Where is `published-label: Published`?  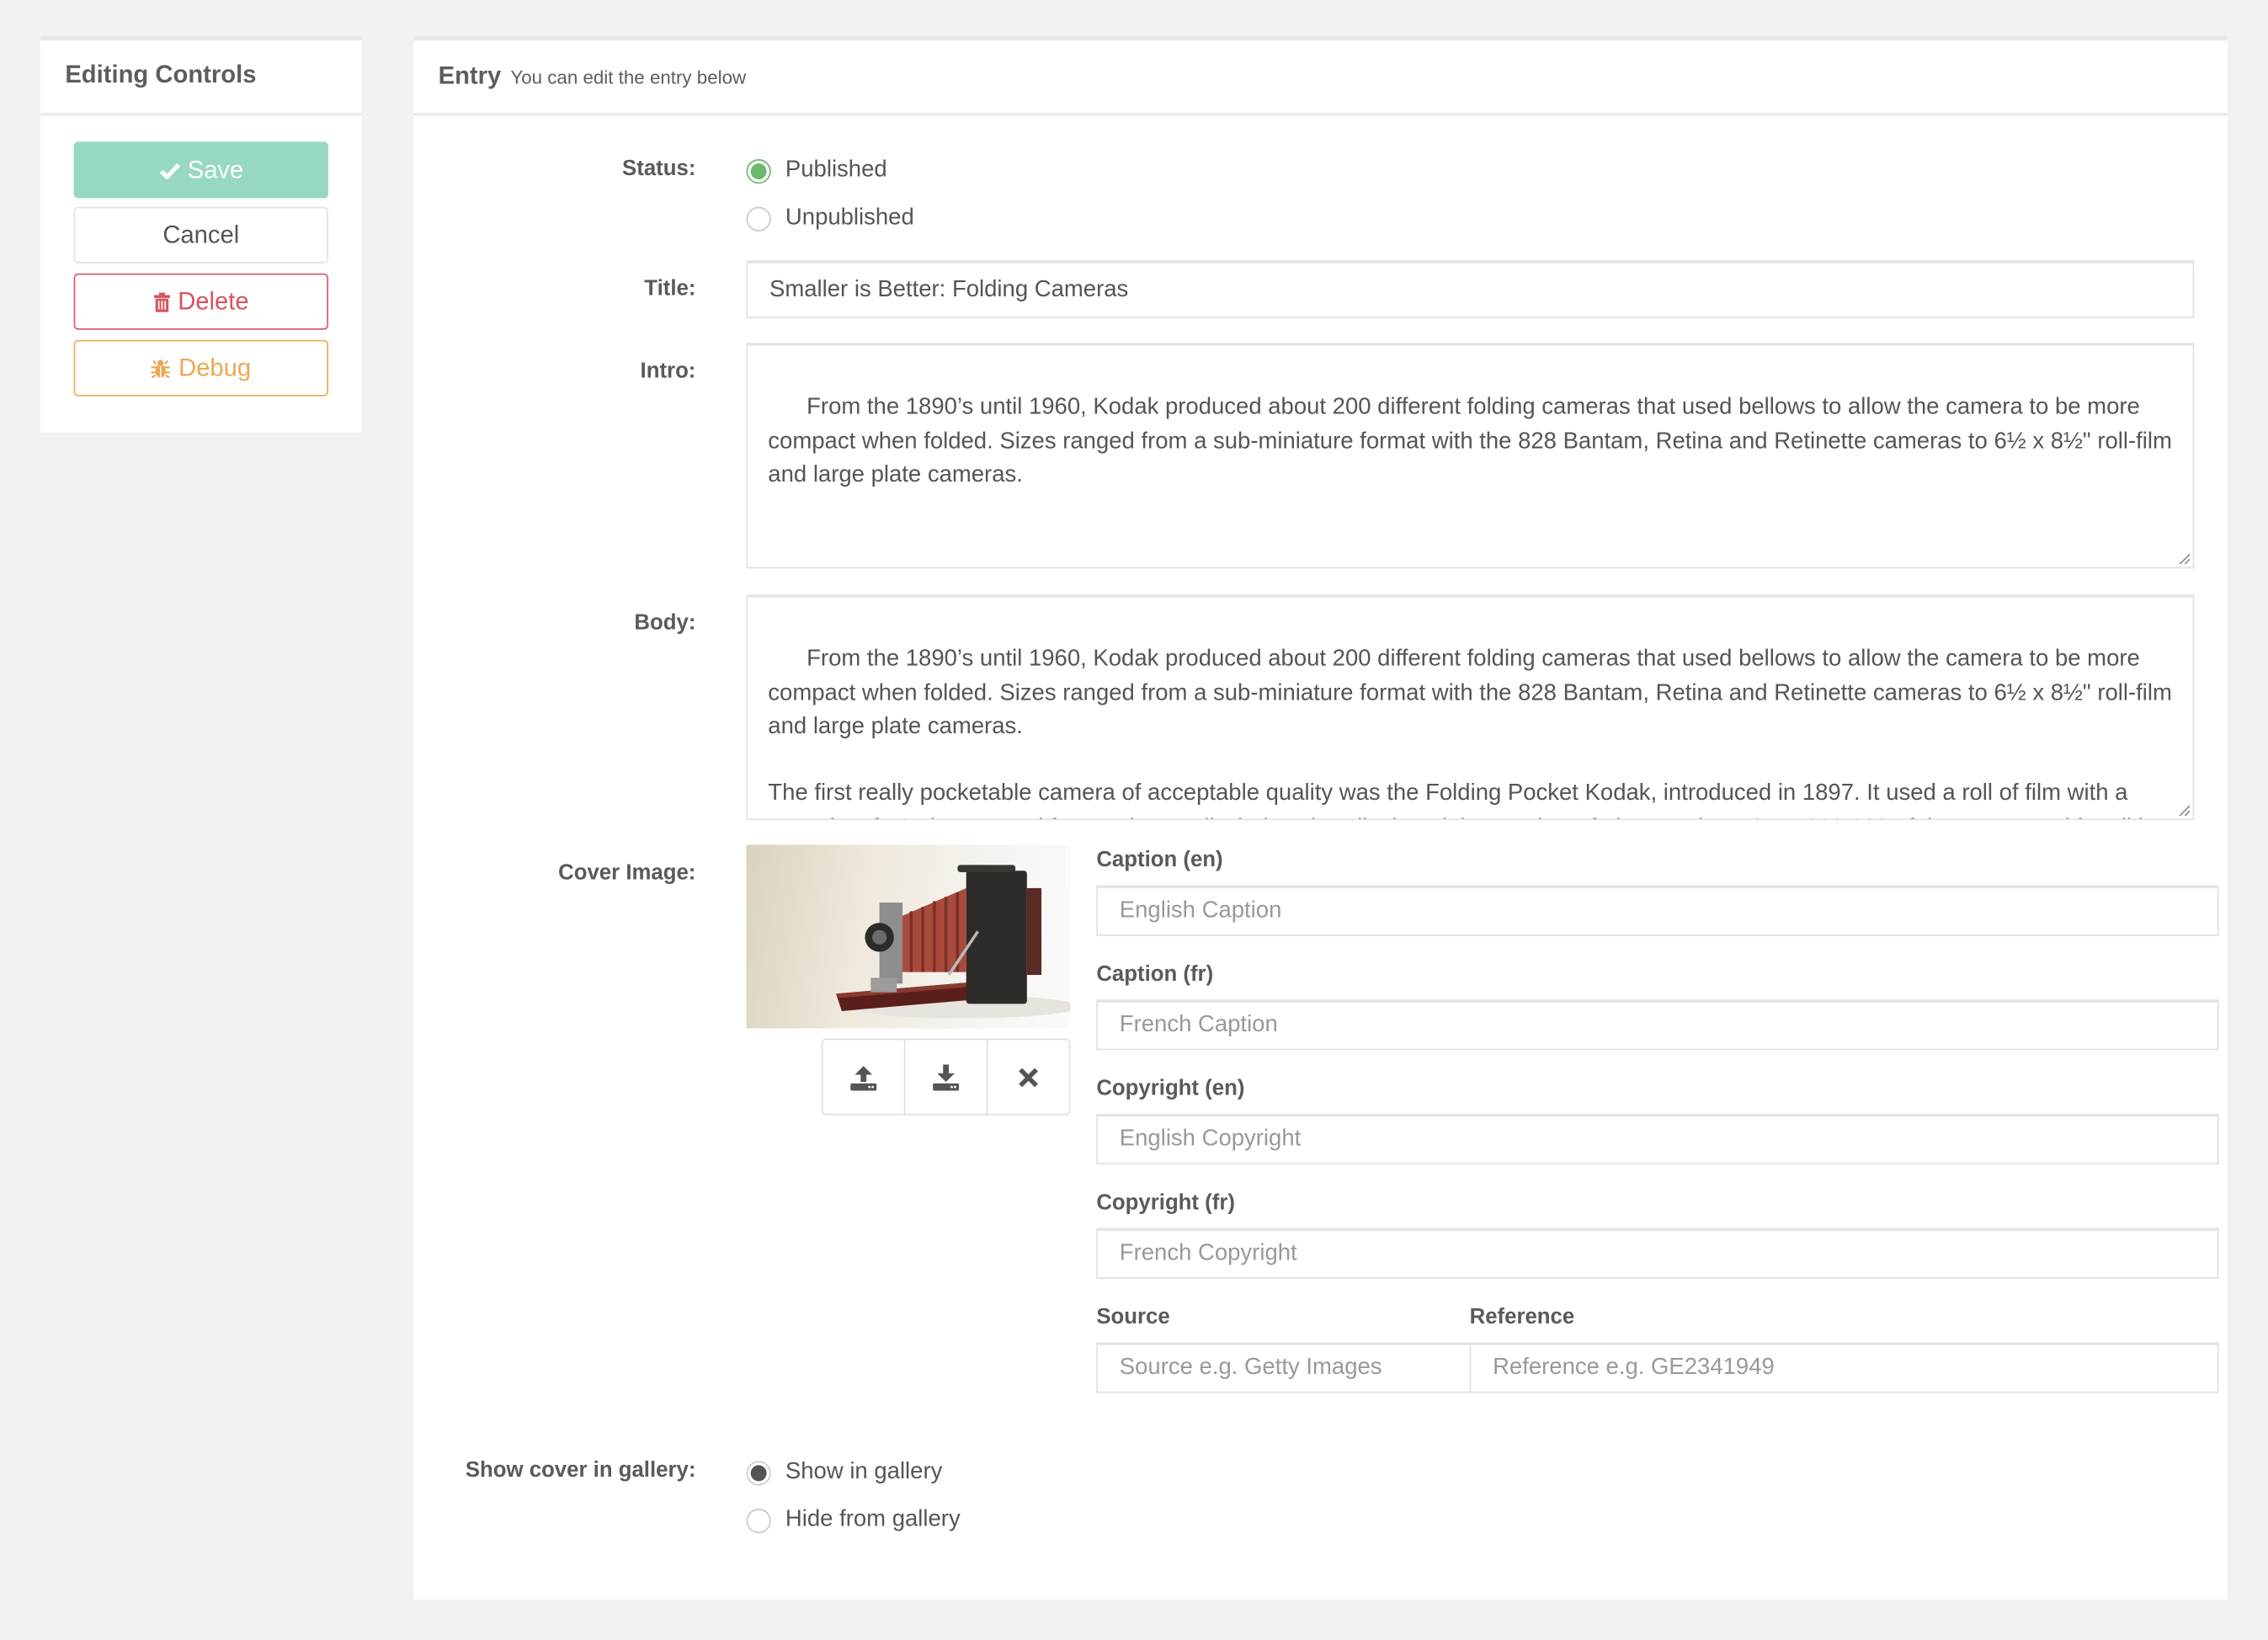 published-label: Published is located at coordinates (836, 170).